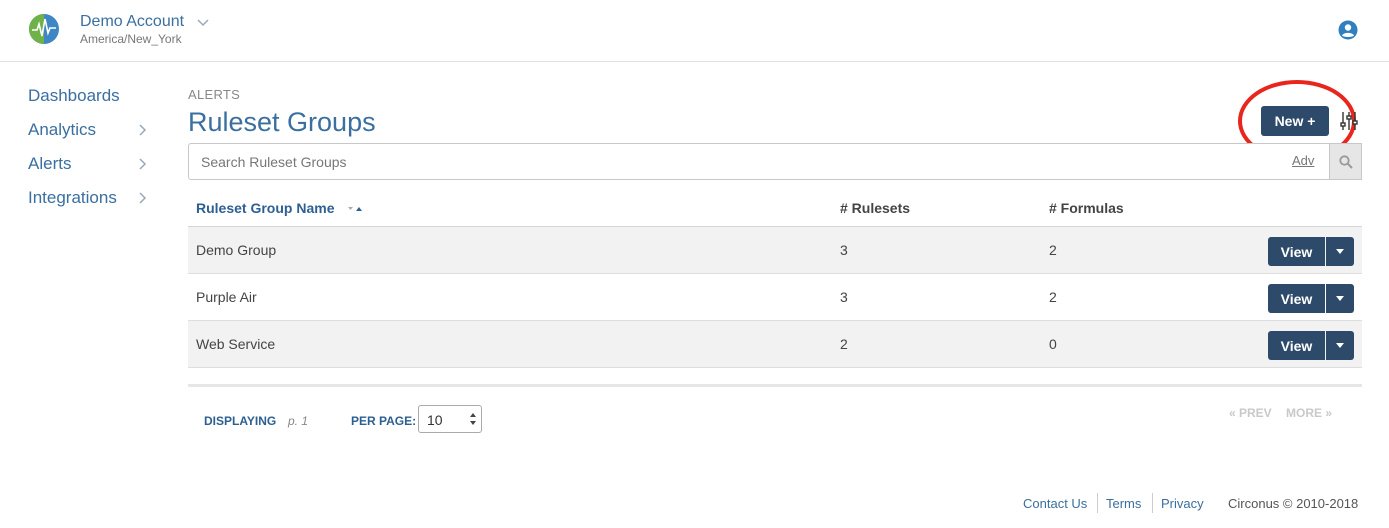 The width and height of the screenshot is (1389, 528). Describe the element at coordinates (729, 161) in the screenshot. I see `search-input` at that location.